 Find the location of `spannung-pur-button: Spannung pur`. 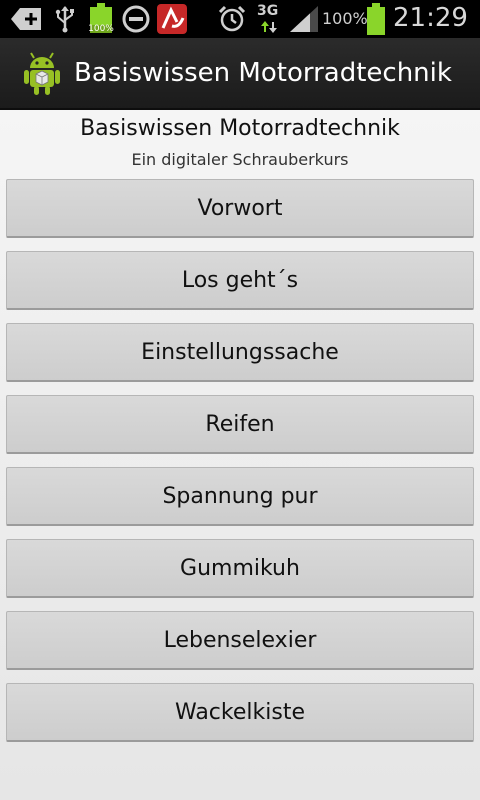

spannung-pur-button: Spannung pur is located at coordinates (240, 496).